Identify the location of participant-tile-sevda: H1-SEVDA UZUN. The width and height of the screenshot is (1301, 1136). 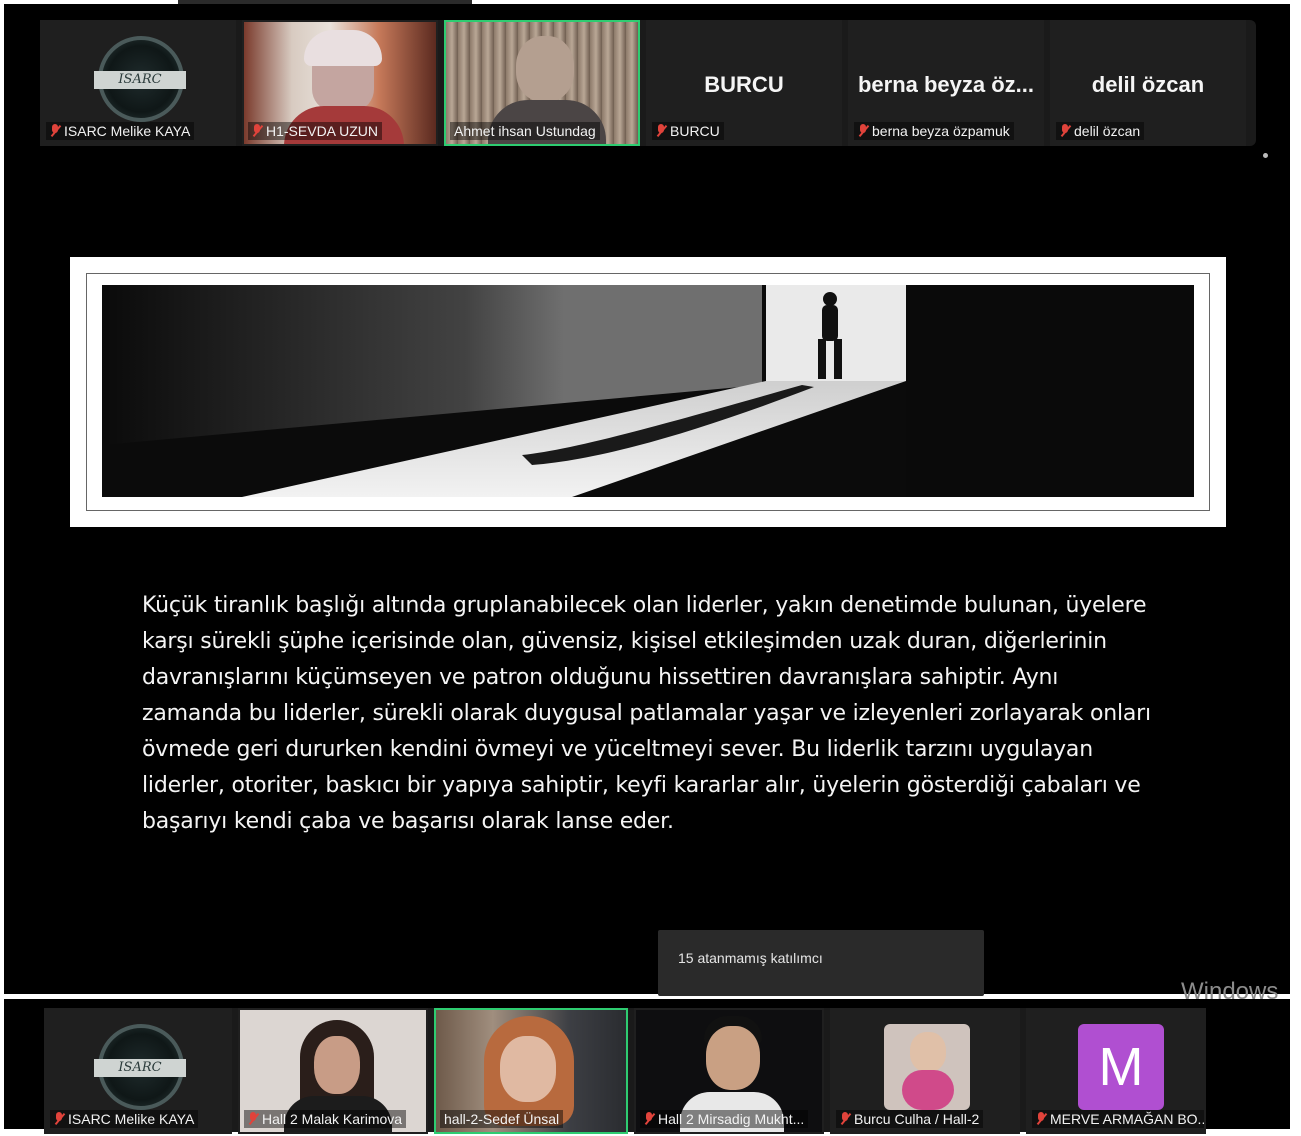
(340, 83).